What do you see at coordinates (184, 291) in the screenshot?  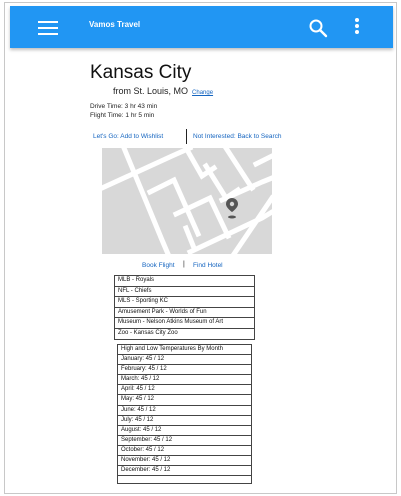 I see `attraction-row: NFL - Chiefs` at bounding box center [184, 291].